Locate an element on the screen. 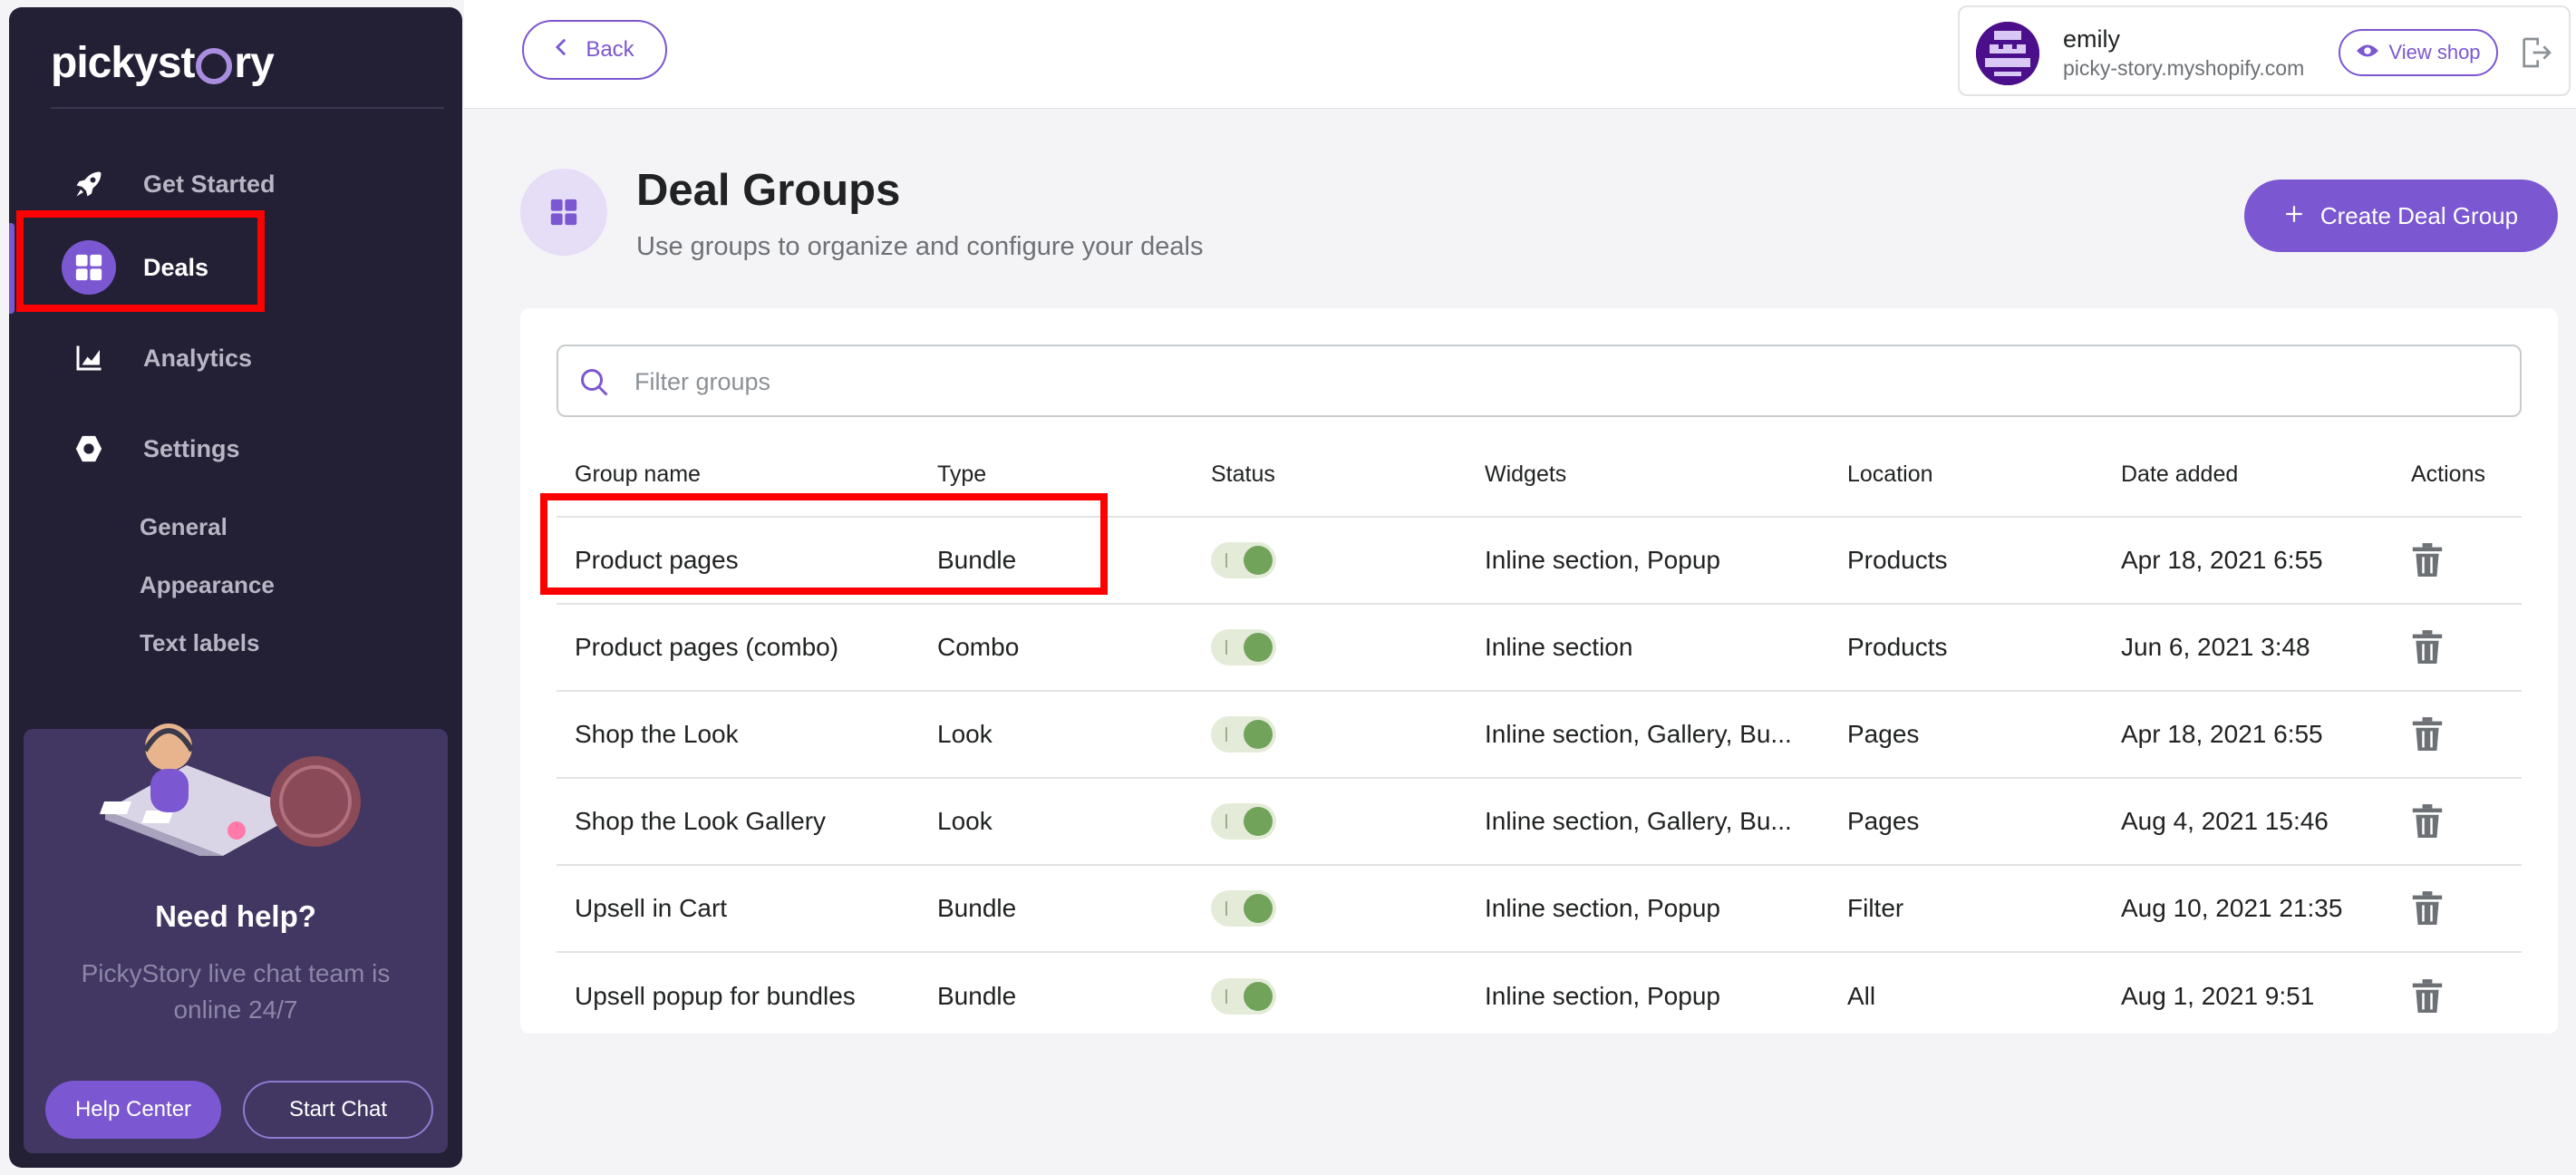 This screenshot has width=2576, height=1175. sidebar-item-label: Analytics is located at coordinates (198, 358).